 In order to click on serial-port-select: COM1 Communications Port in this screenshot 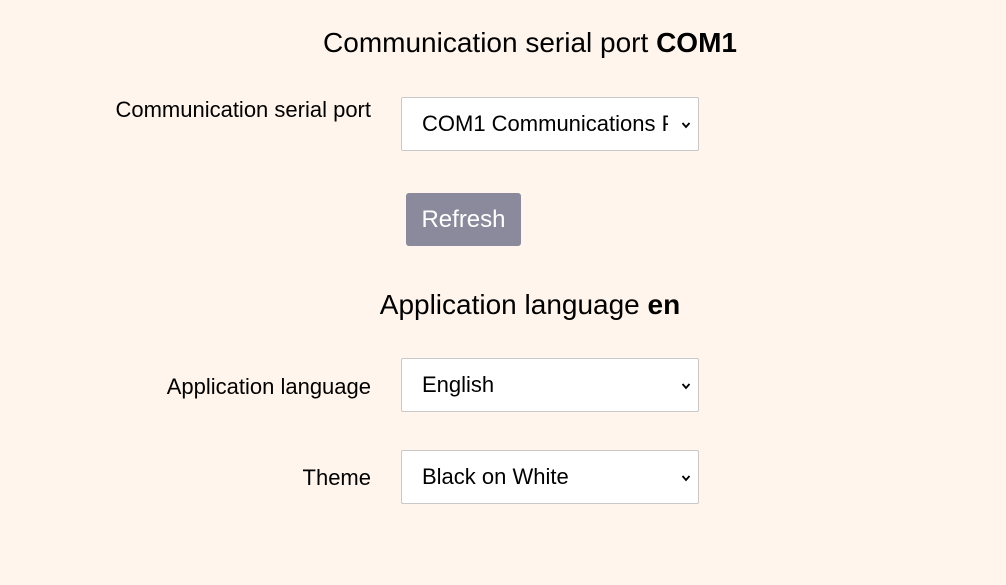, I will do `click(550, 124)`.